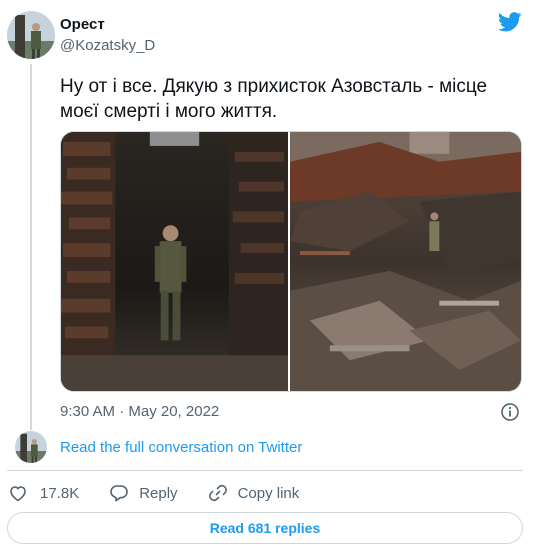 Image resolution: width=534 pixels, height=545 pixels. I want to click on like-button: 17.8K, so click(43, 493).